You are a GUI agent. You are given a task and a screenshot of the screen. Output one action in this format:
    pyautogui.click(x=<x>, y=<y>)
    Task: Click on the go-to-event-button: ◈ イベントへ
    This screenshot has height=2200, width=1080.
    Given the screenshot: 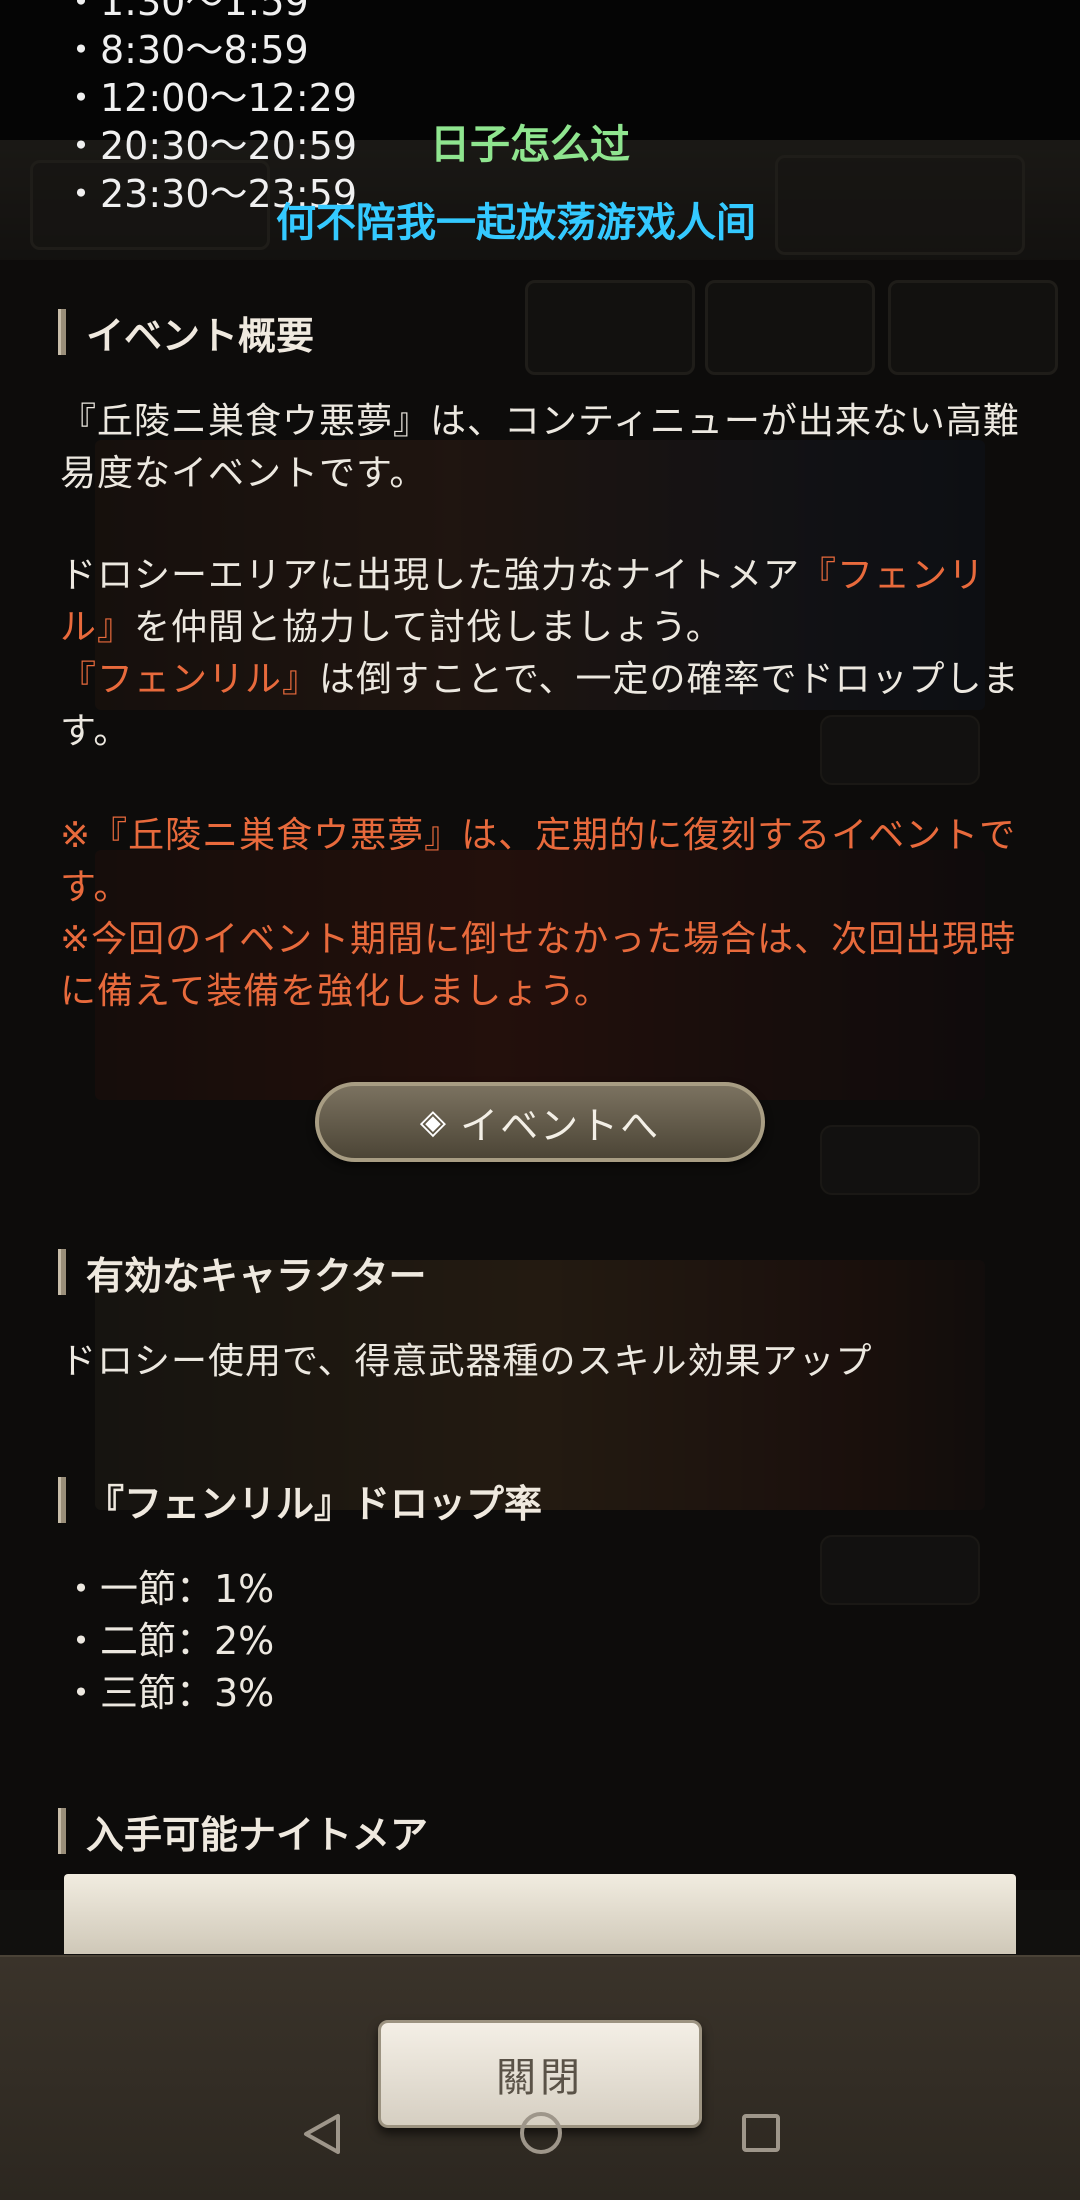 What is the action you would take?
    pyautogui.click(x=540, y=1122)
    